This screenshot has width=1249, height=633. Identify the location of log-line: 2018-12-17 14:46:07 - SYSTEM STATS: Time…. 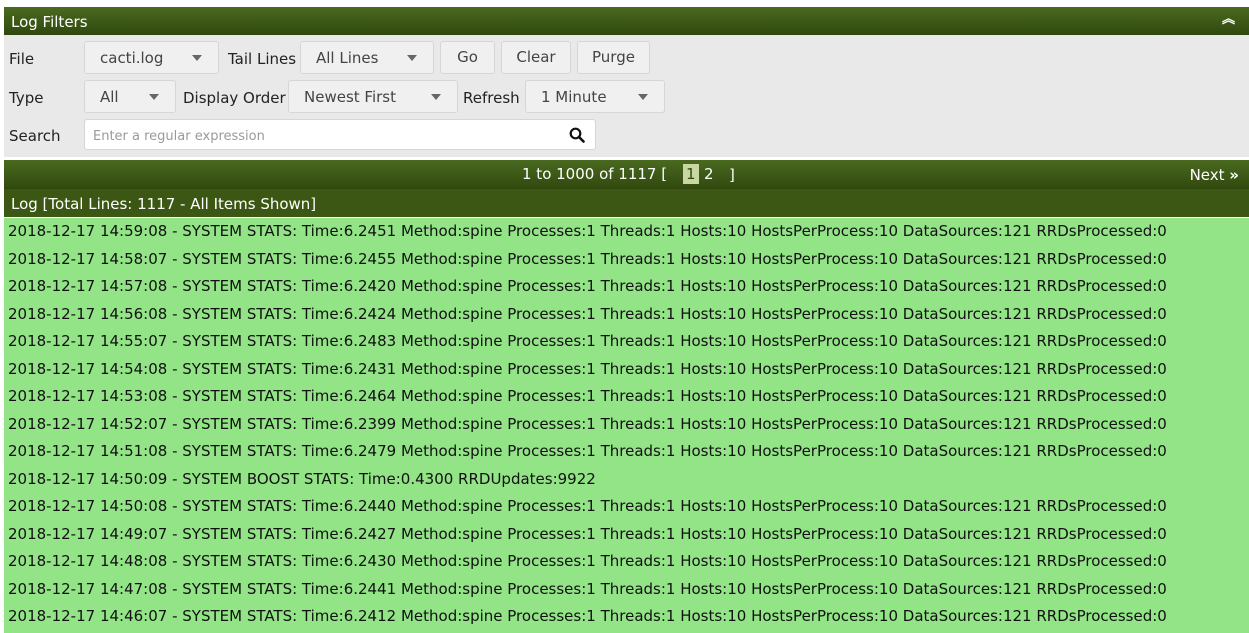
(587, 616).